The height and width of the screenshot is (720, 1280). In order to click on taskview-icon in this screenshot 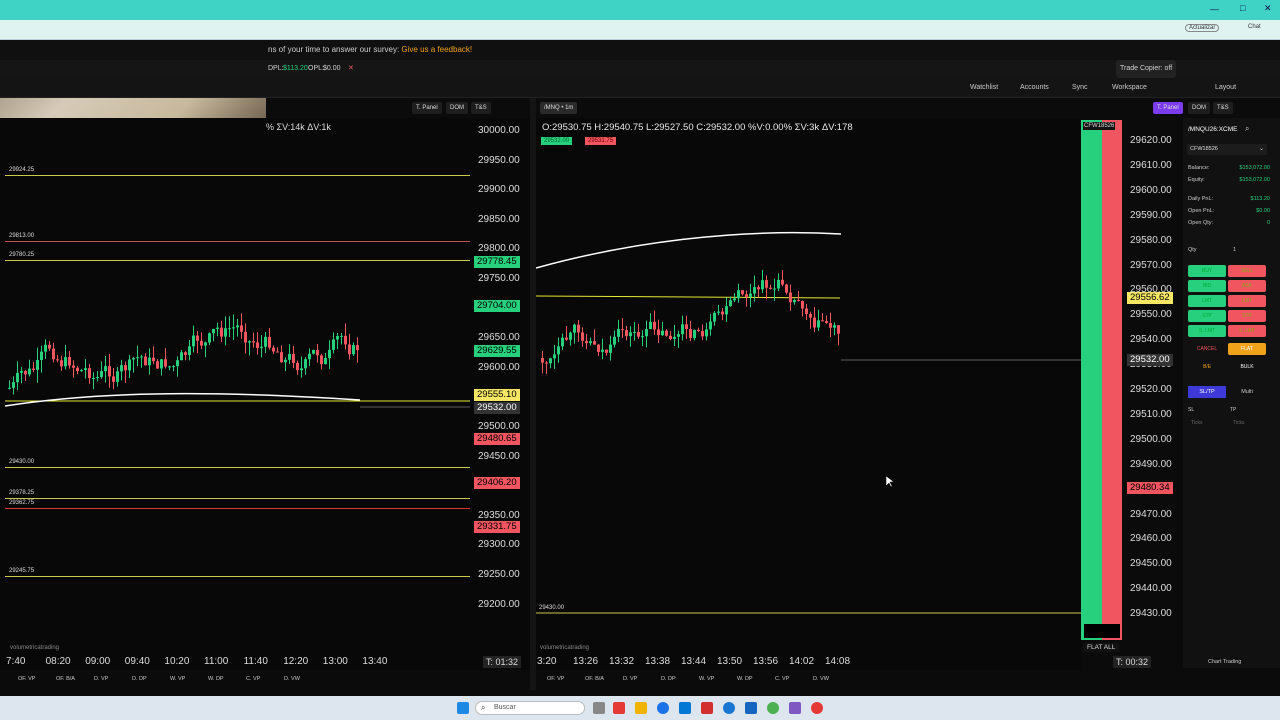, I will do `click(599, 708)`.